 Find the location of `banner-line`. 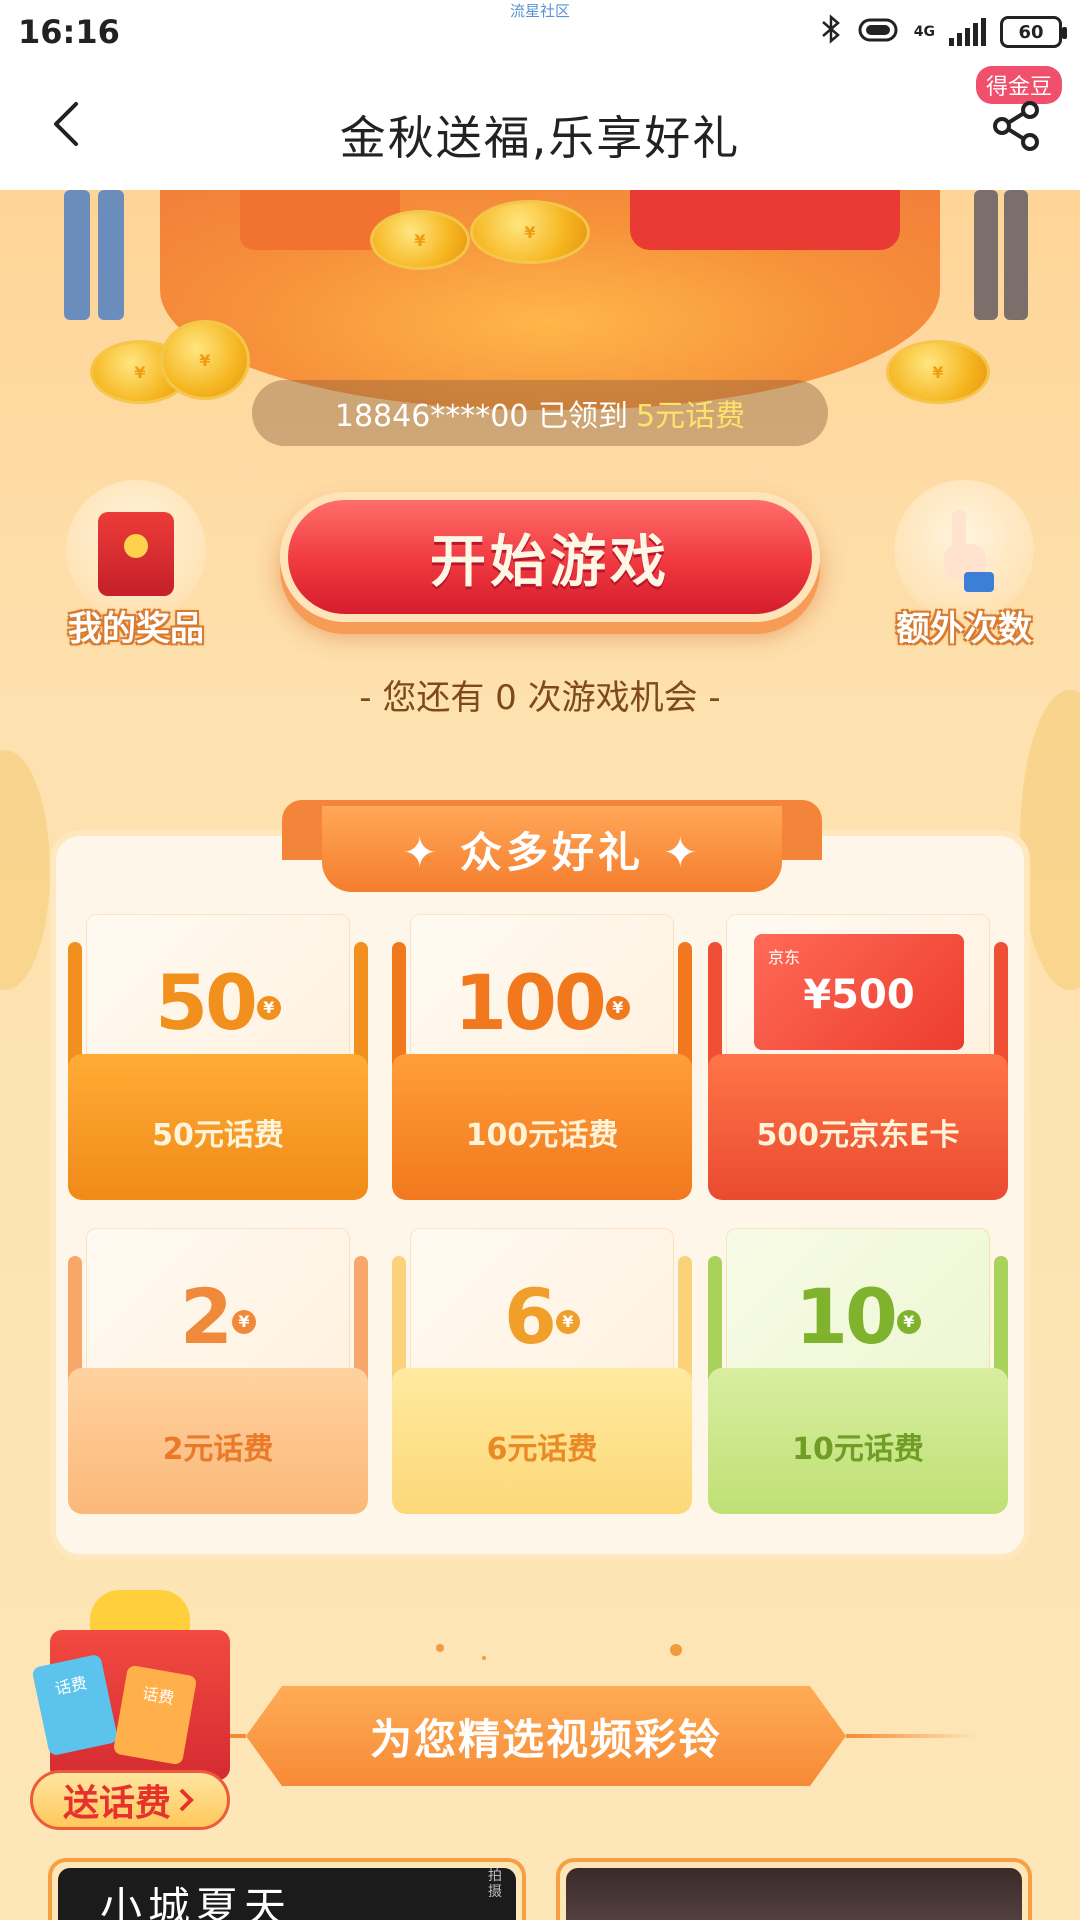

banner-line is located at coordinates (911, 1736).